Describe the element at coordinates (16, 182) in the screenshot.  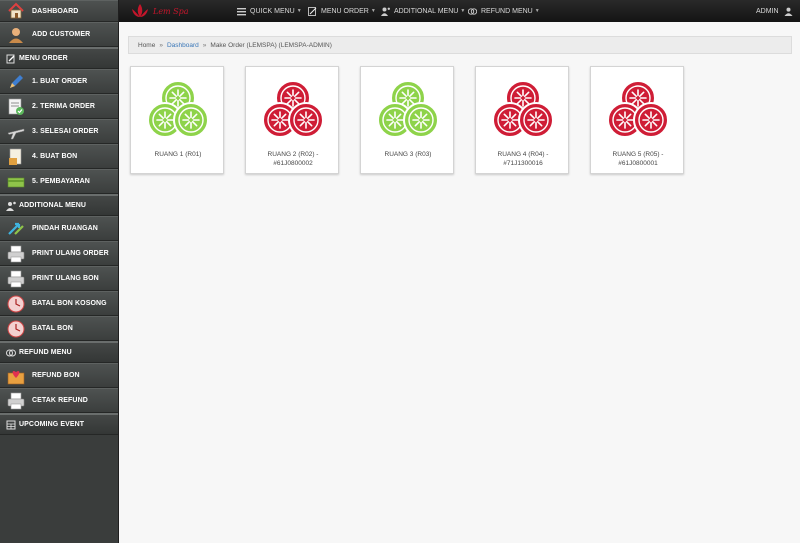
I see `cash-icon` at that location.